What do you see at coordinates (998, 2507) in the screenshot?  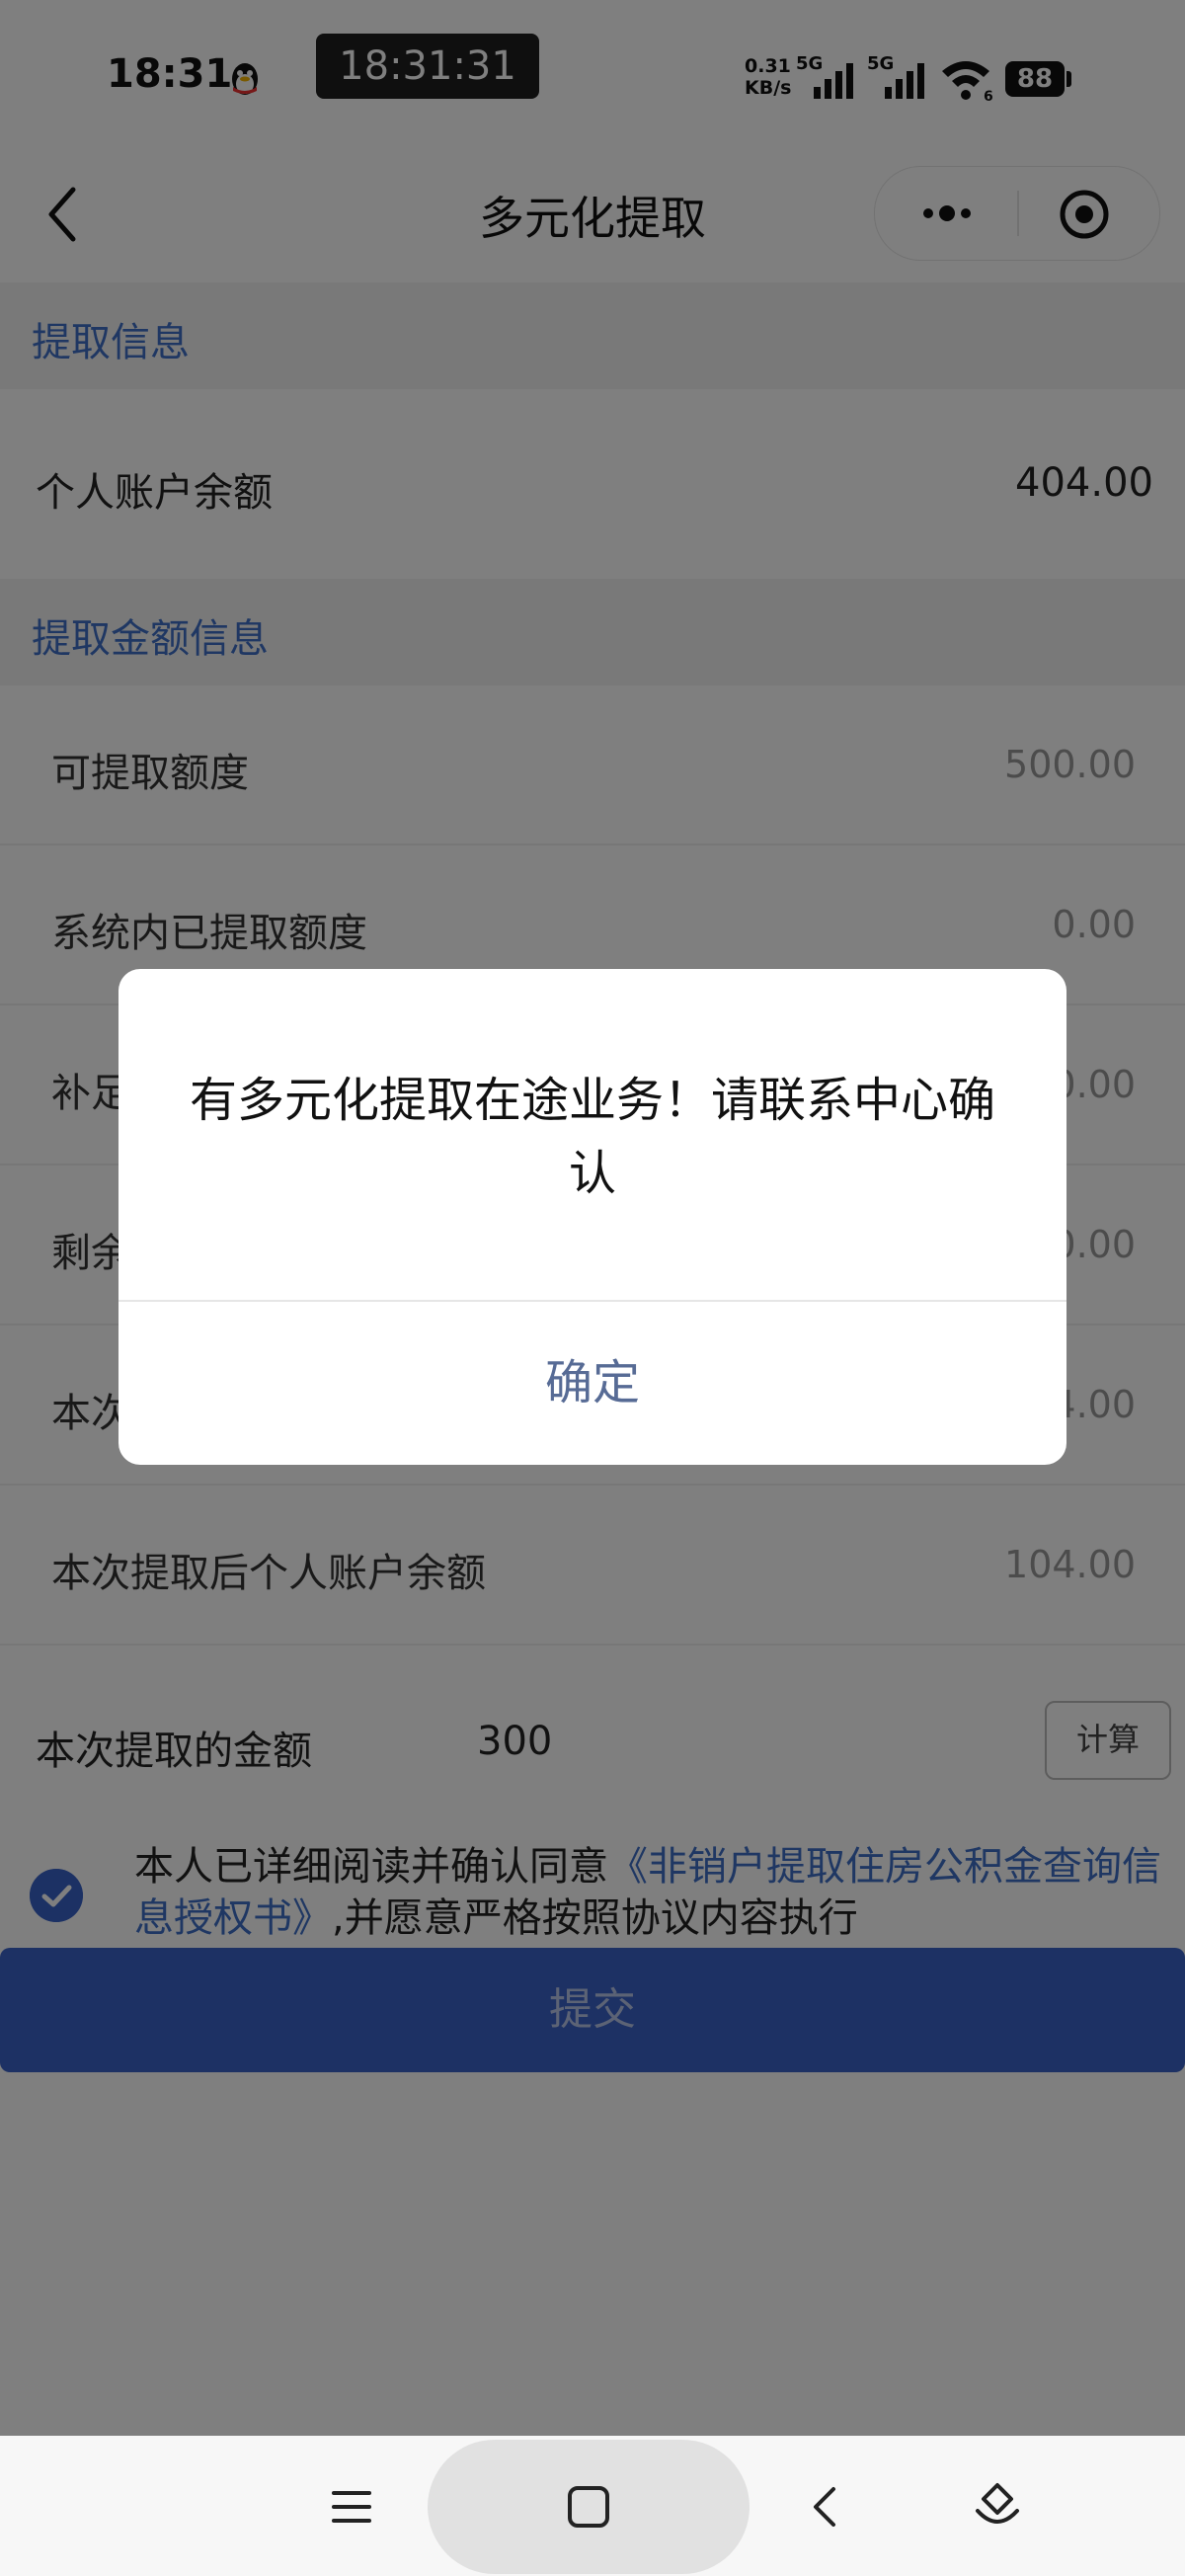 I see `assistant-icon` at bounding box center [998, 2507].